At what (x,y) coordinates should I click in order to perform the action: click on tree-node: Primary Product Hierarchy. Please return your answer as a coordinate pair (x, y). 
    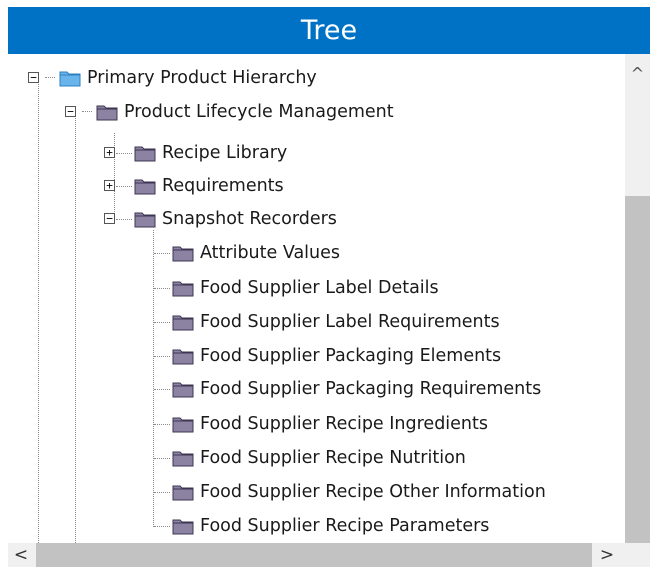
    Looking at the image, I should click on (188, 78).